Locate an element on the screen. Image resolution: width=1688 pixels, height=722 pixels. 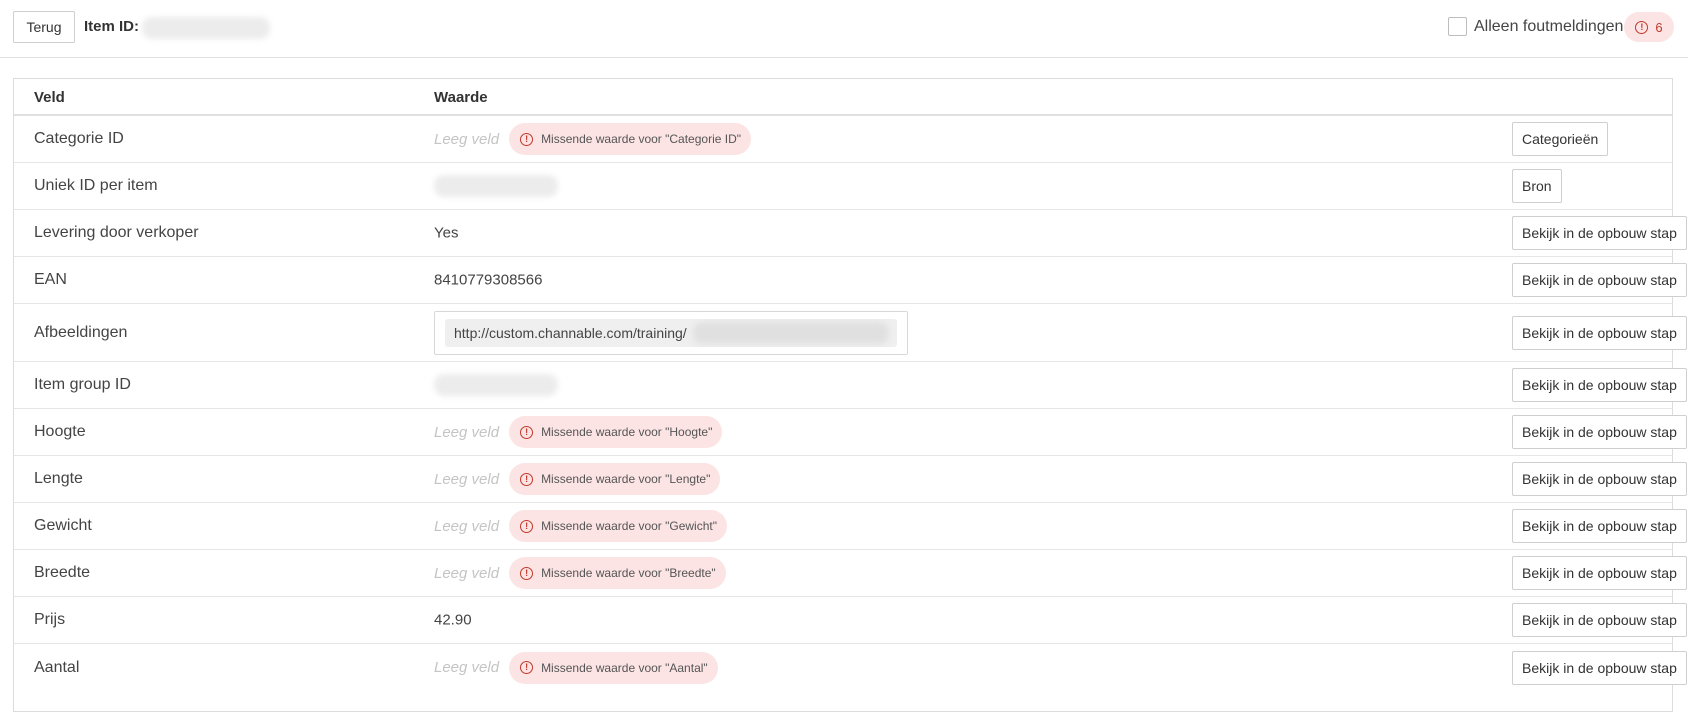
column-header-value: Waarde is located at coordinates (461, 97).